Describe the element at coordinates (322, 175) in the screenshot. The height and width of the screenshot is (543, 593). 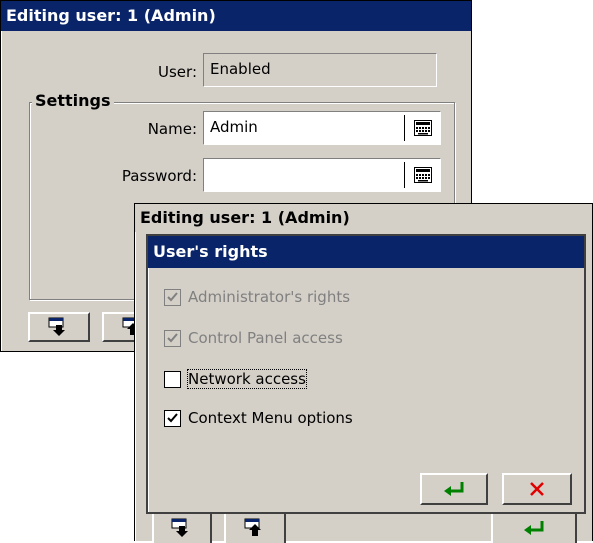
I see `password-field` at that location.